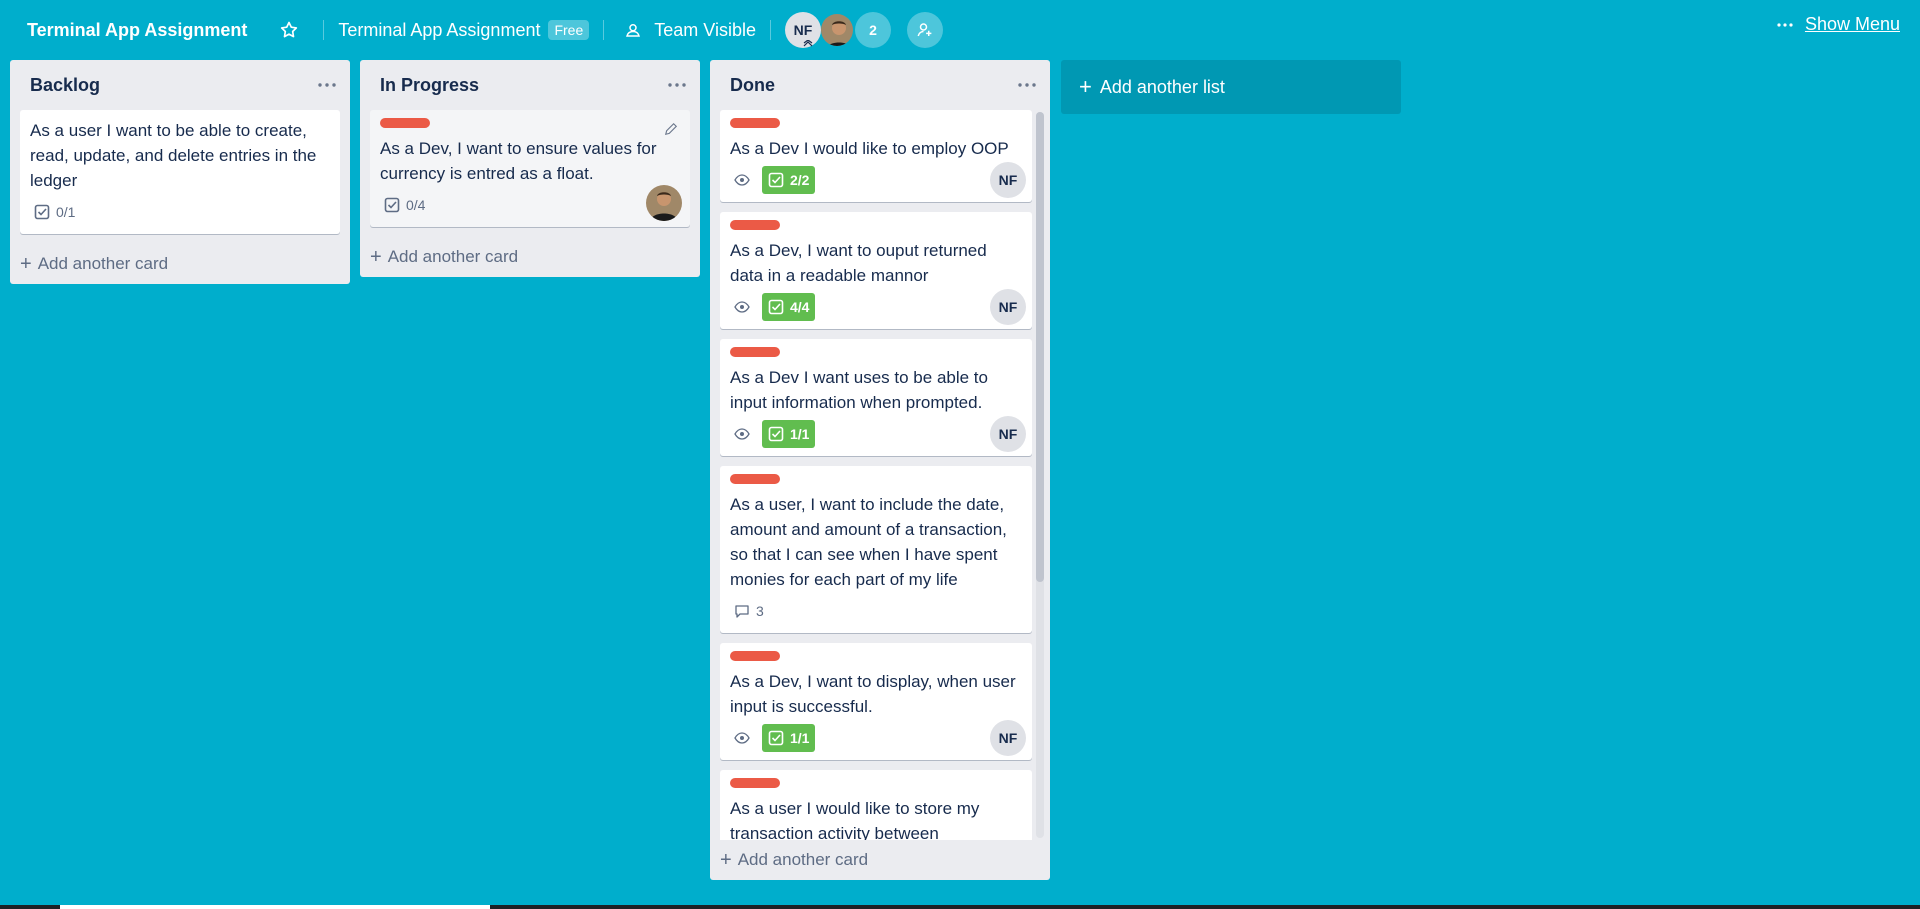 The height and width of the screenshot is (909, 1920). I want to click on list-title: Done, so click(752, 85).